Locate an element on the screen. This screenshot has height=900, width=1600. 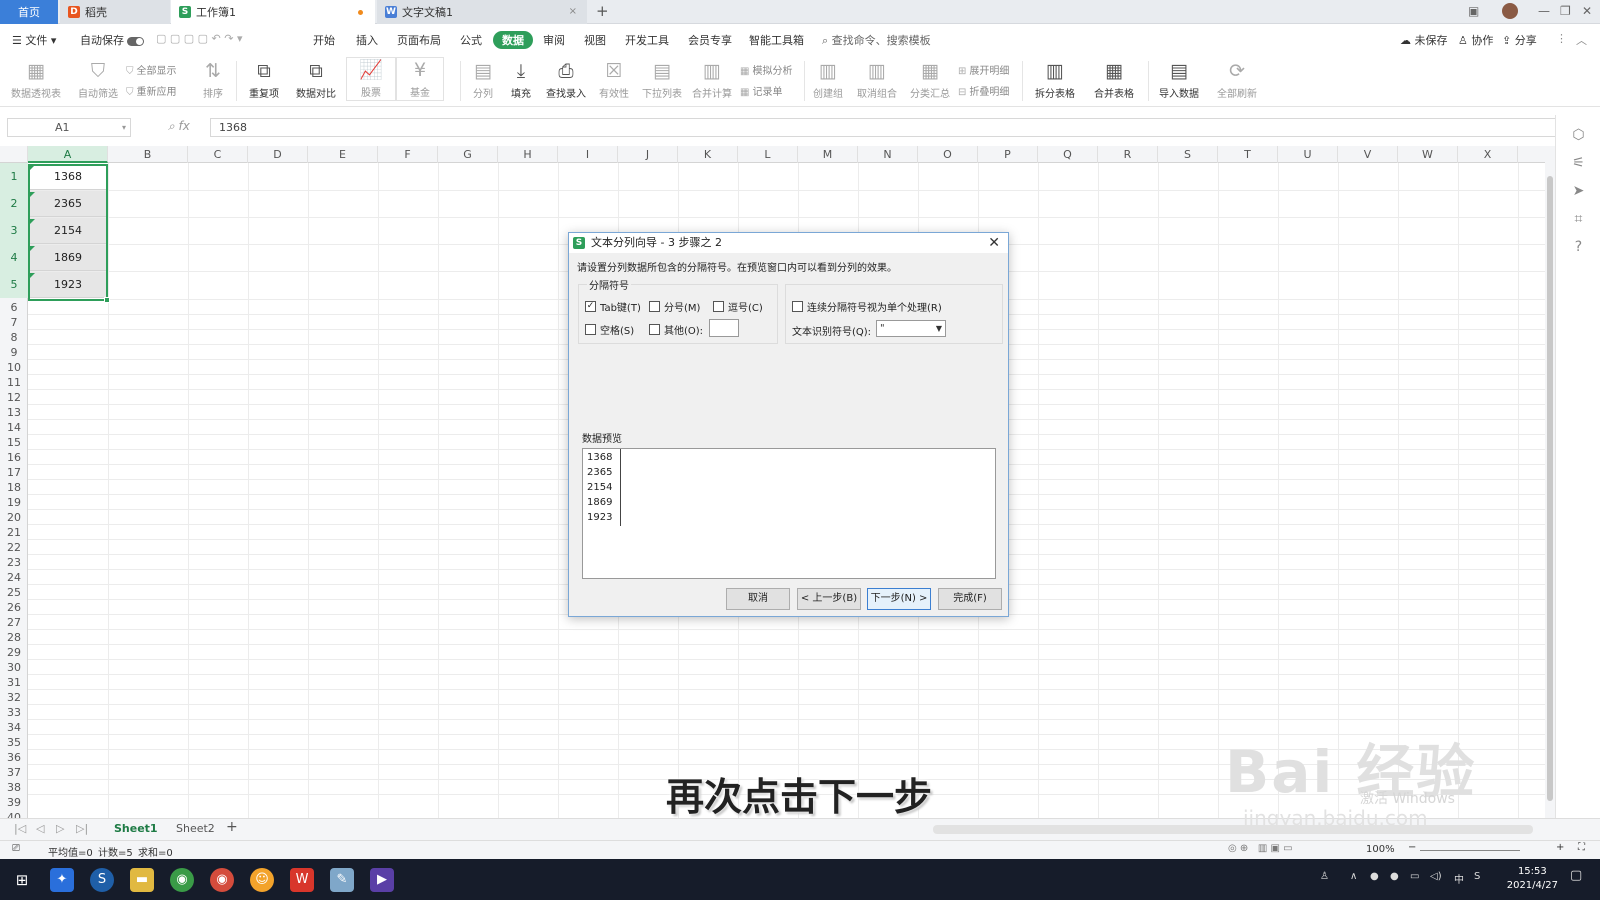
pivot-table-button: ▦ 数据透视表 is located at coordinates (36, 79).